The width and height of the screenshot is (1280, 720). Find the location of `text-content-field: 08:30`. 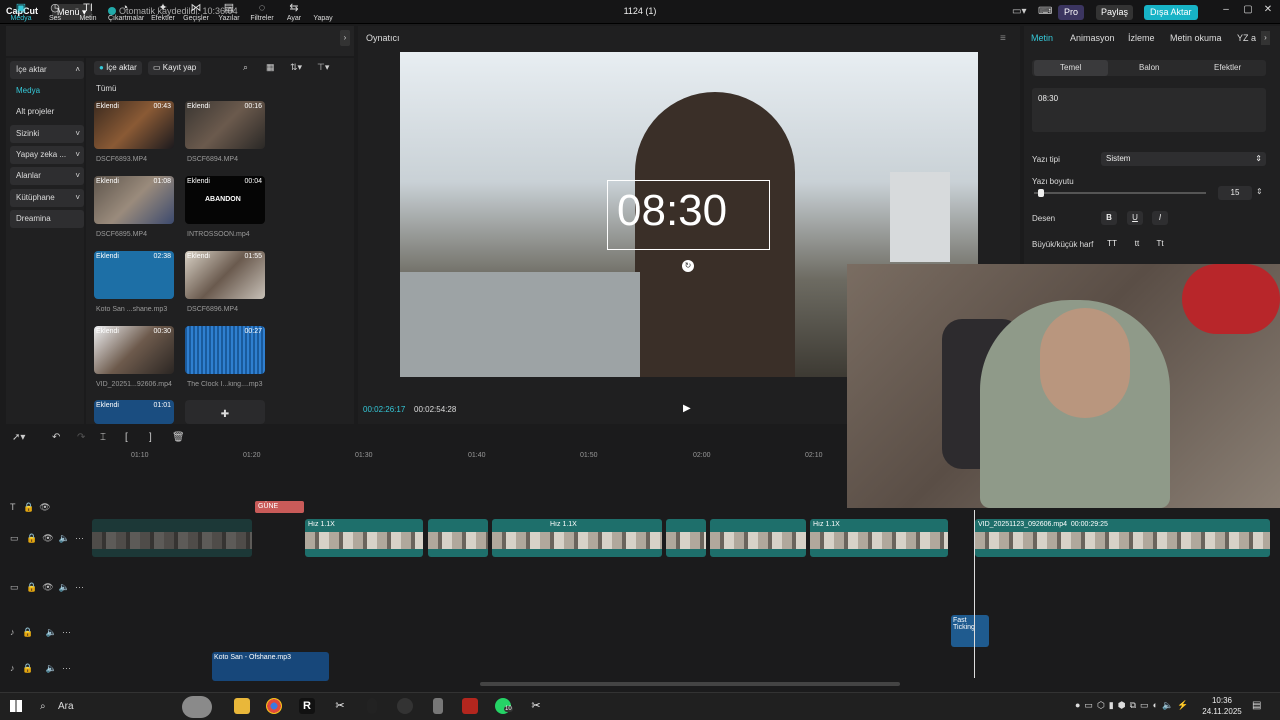

text-content-field: 08:30 is located at coordinates (1149, 110).